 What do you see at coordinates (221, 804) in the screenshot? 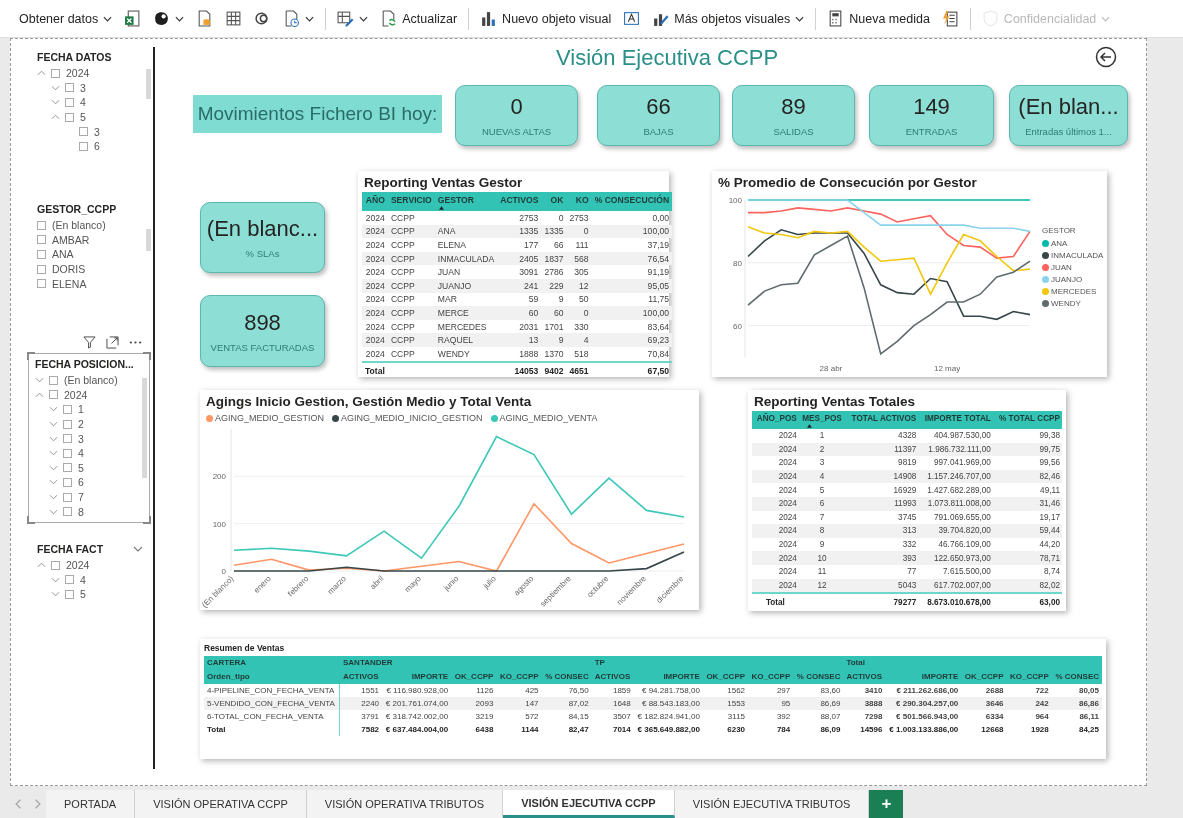
I see `page-tab: VISIÓN OPERATIVA CCPP` at bounding box center [221, 804].